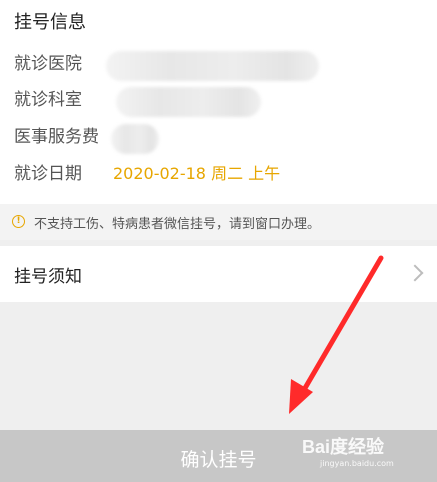  I want to click on hospital-label: 就诊医院, so click(48, 64).